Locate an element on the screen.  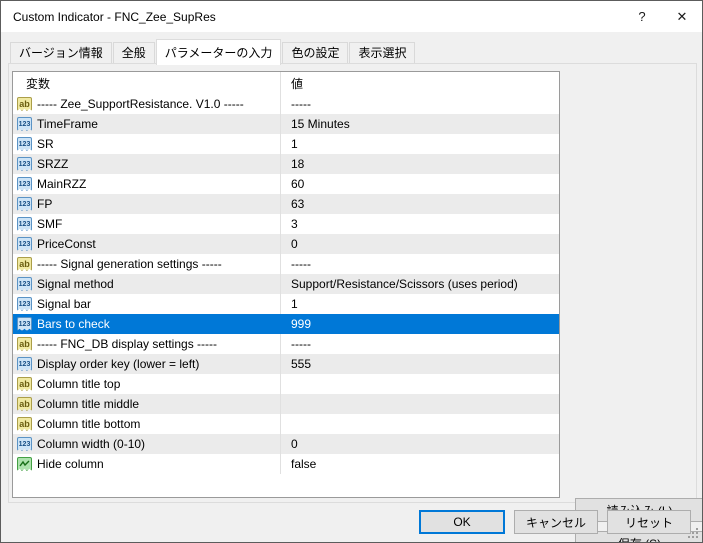
table-row: 123 SMF 3 is located at coordinates (286, 224).